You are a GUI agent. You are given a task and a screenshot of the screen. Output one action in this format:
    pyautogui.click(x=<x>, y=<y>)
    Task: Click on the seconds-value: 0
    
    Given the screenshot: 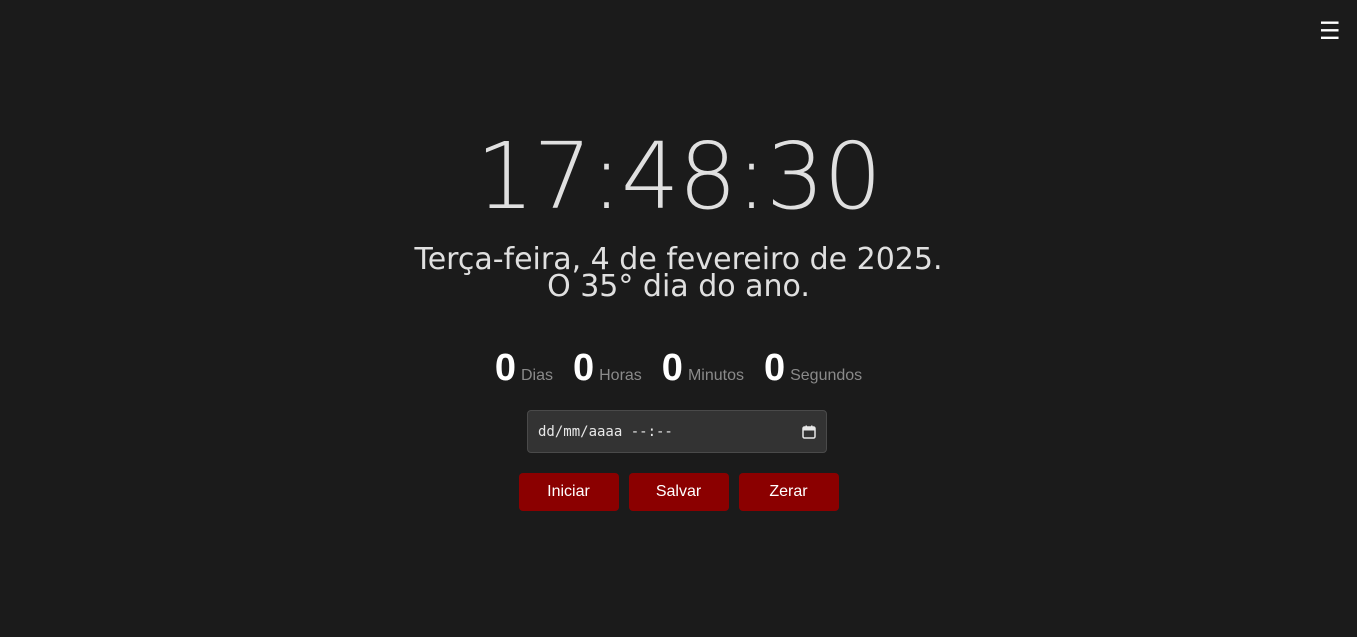 What is the action you would take?
    pyautogui.click(x=774, y=368)
    